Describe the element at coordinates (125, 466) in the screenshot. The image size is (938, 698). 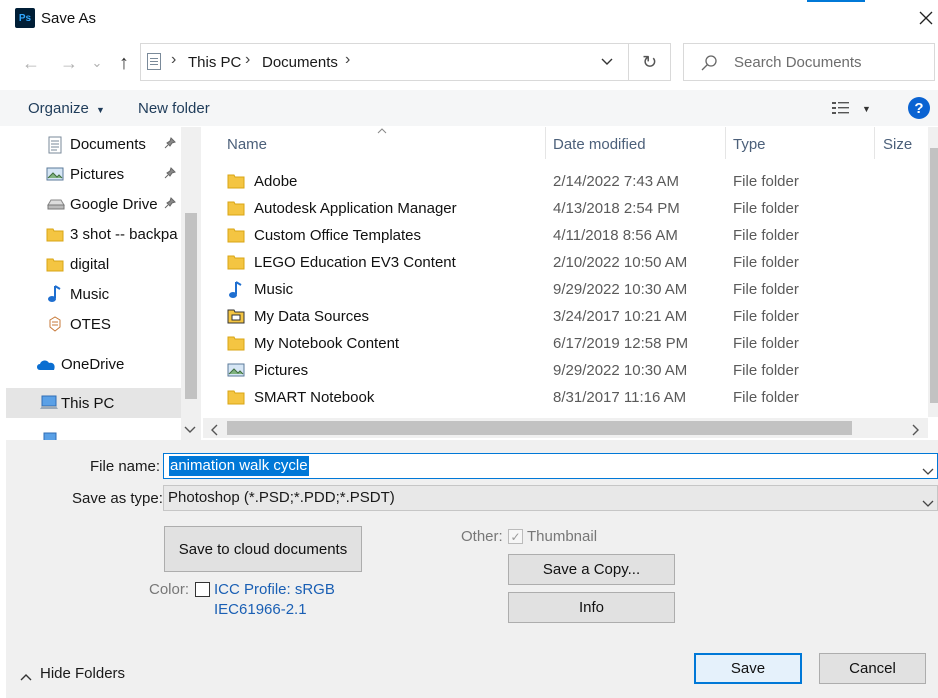
I see `file-name-label: File name:` at that location.